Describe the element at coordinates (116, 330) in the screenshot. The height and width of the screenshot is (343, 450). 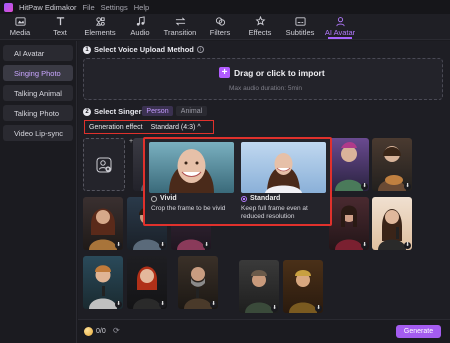
I see `refresh-icon: ⟳` at that location.